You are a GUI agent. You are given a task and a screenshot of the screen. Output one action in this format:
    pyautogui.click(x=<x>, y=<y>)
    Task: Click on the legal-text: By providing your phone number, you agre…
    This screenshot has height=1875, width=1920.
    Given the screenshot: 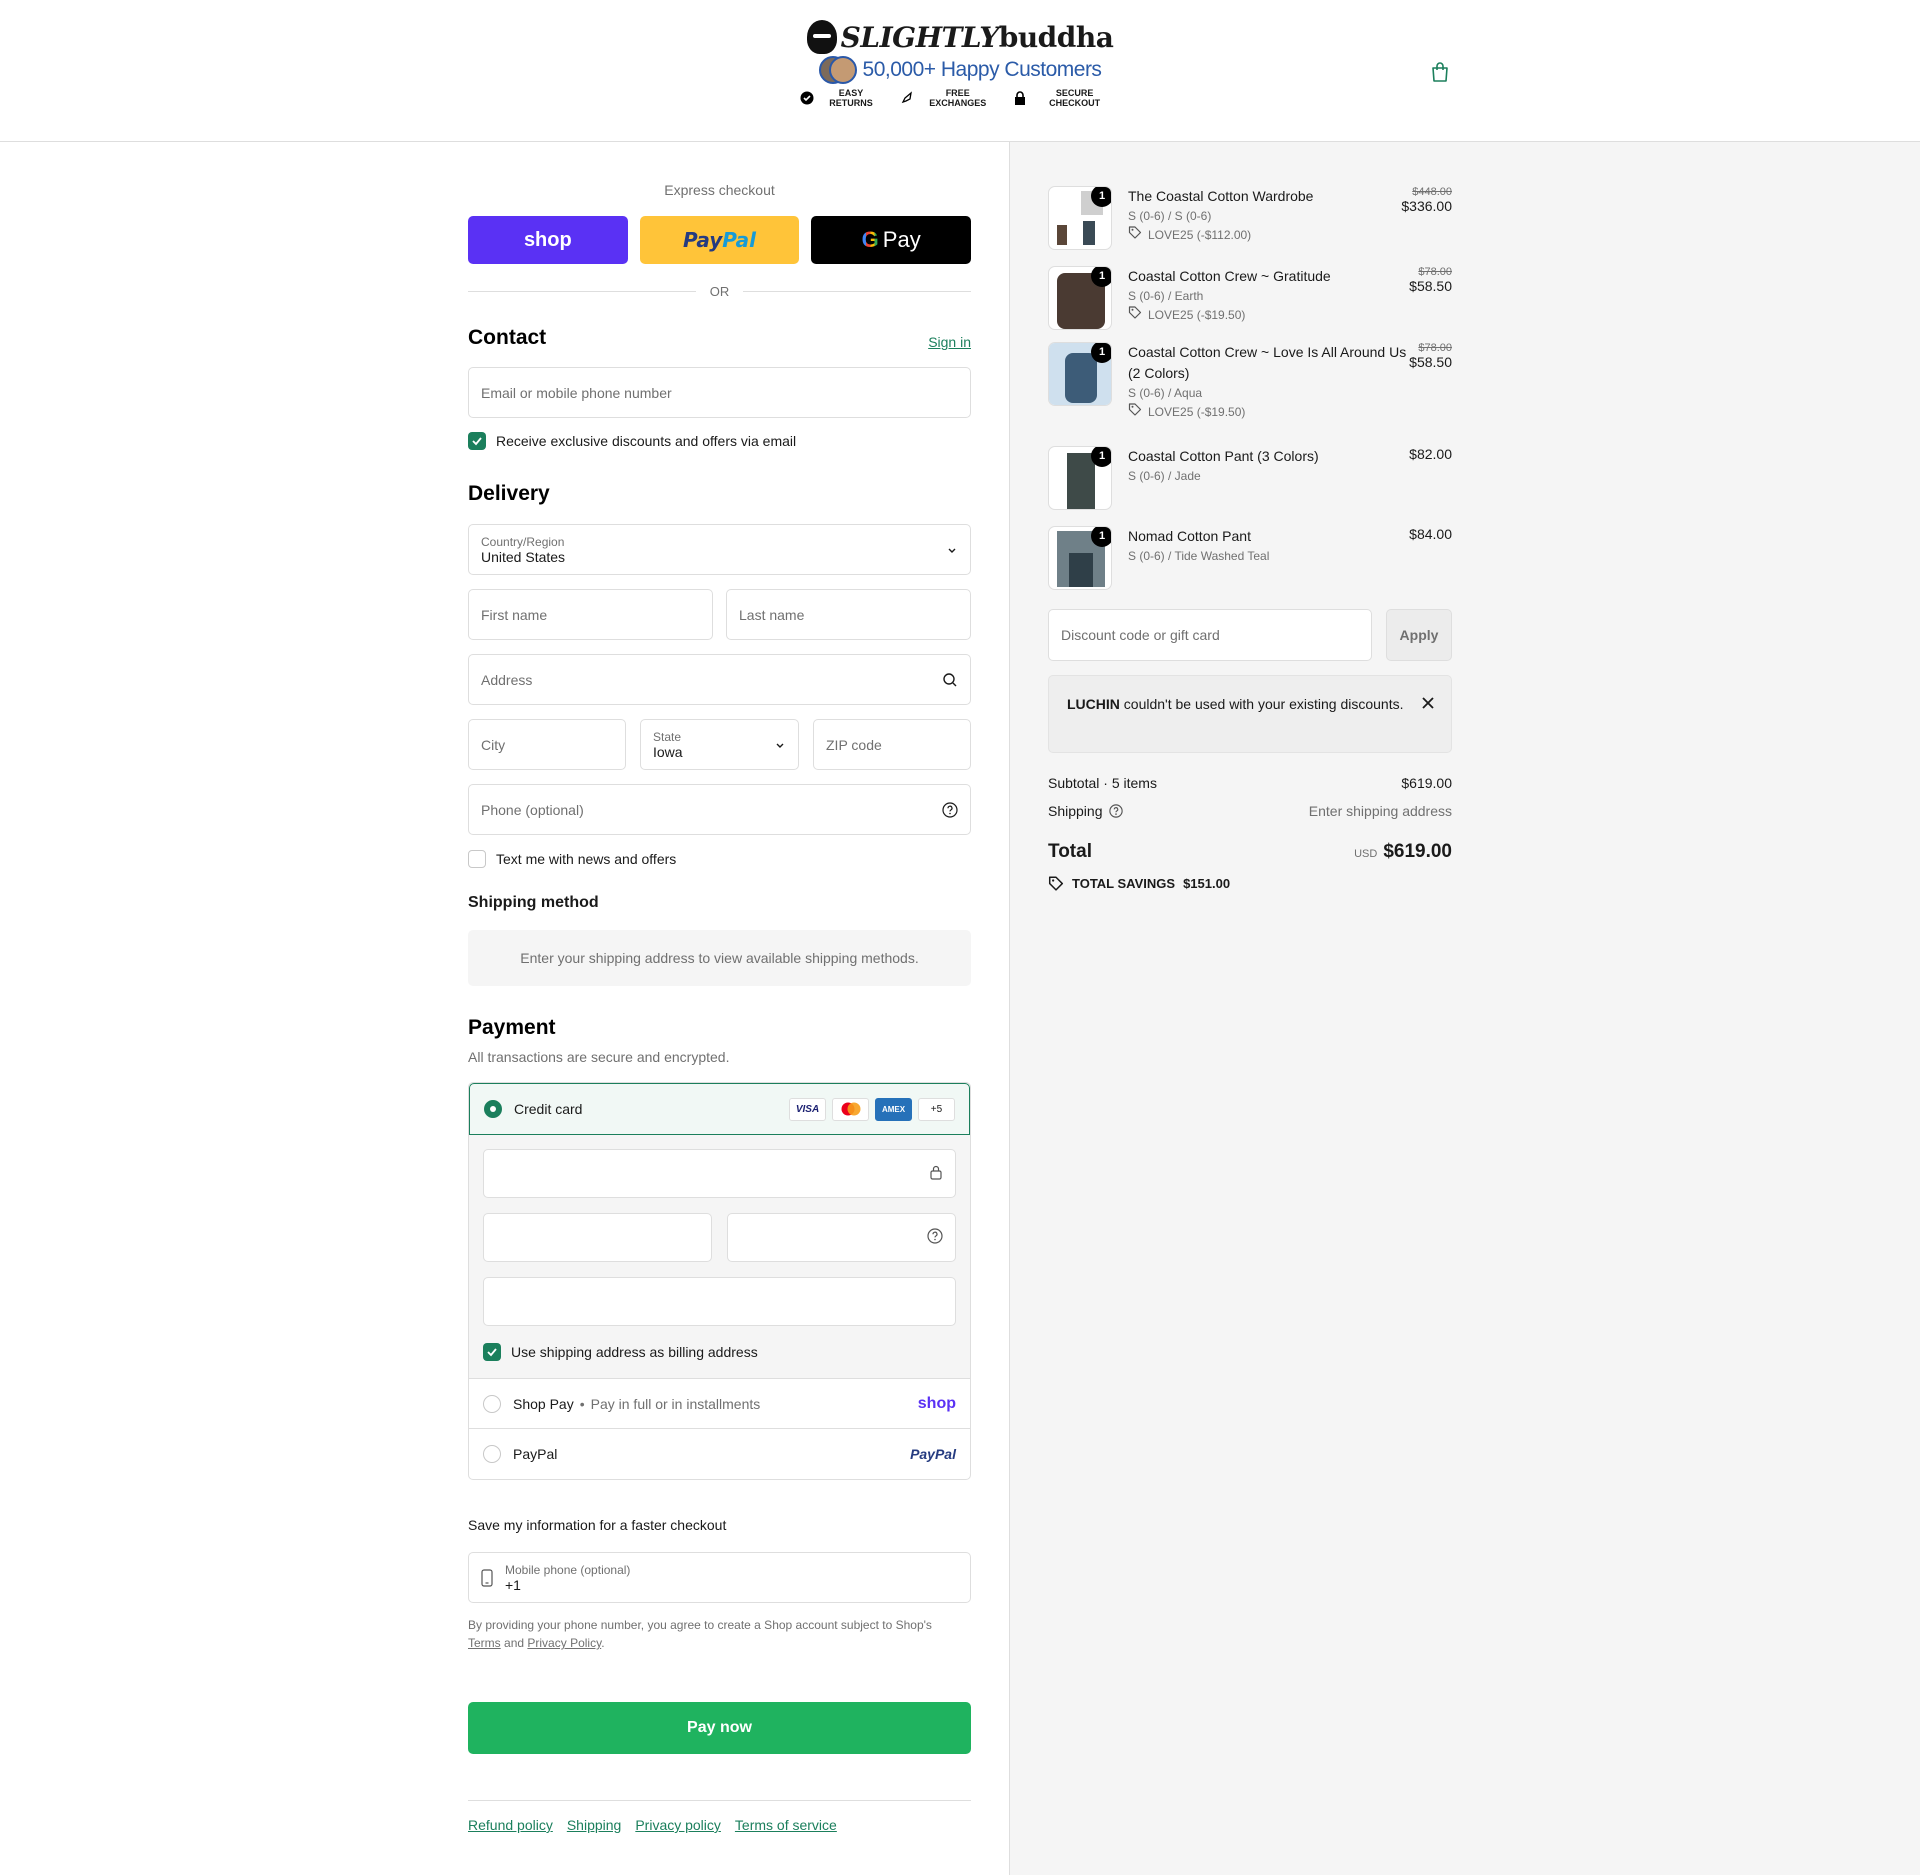 What is the action you would take?
    pyautogui.click(x=700, y=1634)
    